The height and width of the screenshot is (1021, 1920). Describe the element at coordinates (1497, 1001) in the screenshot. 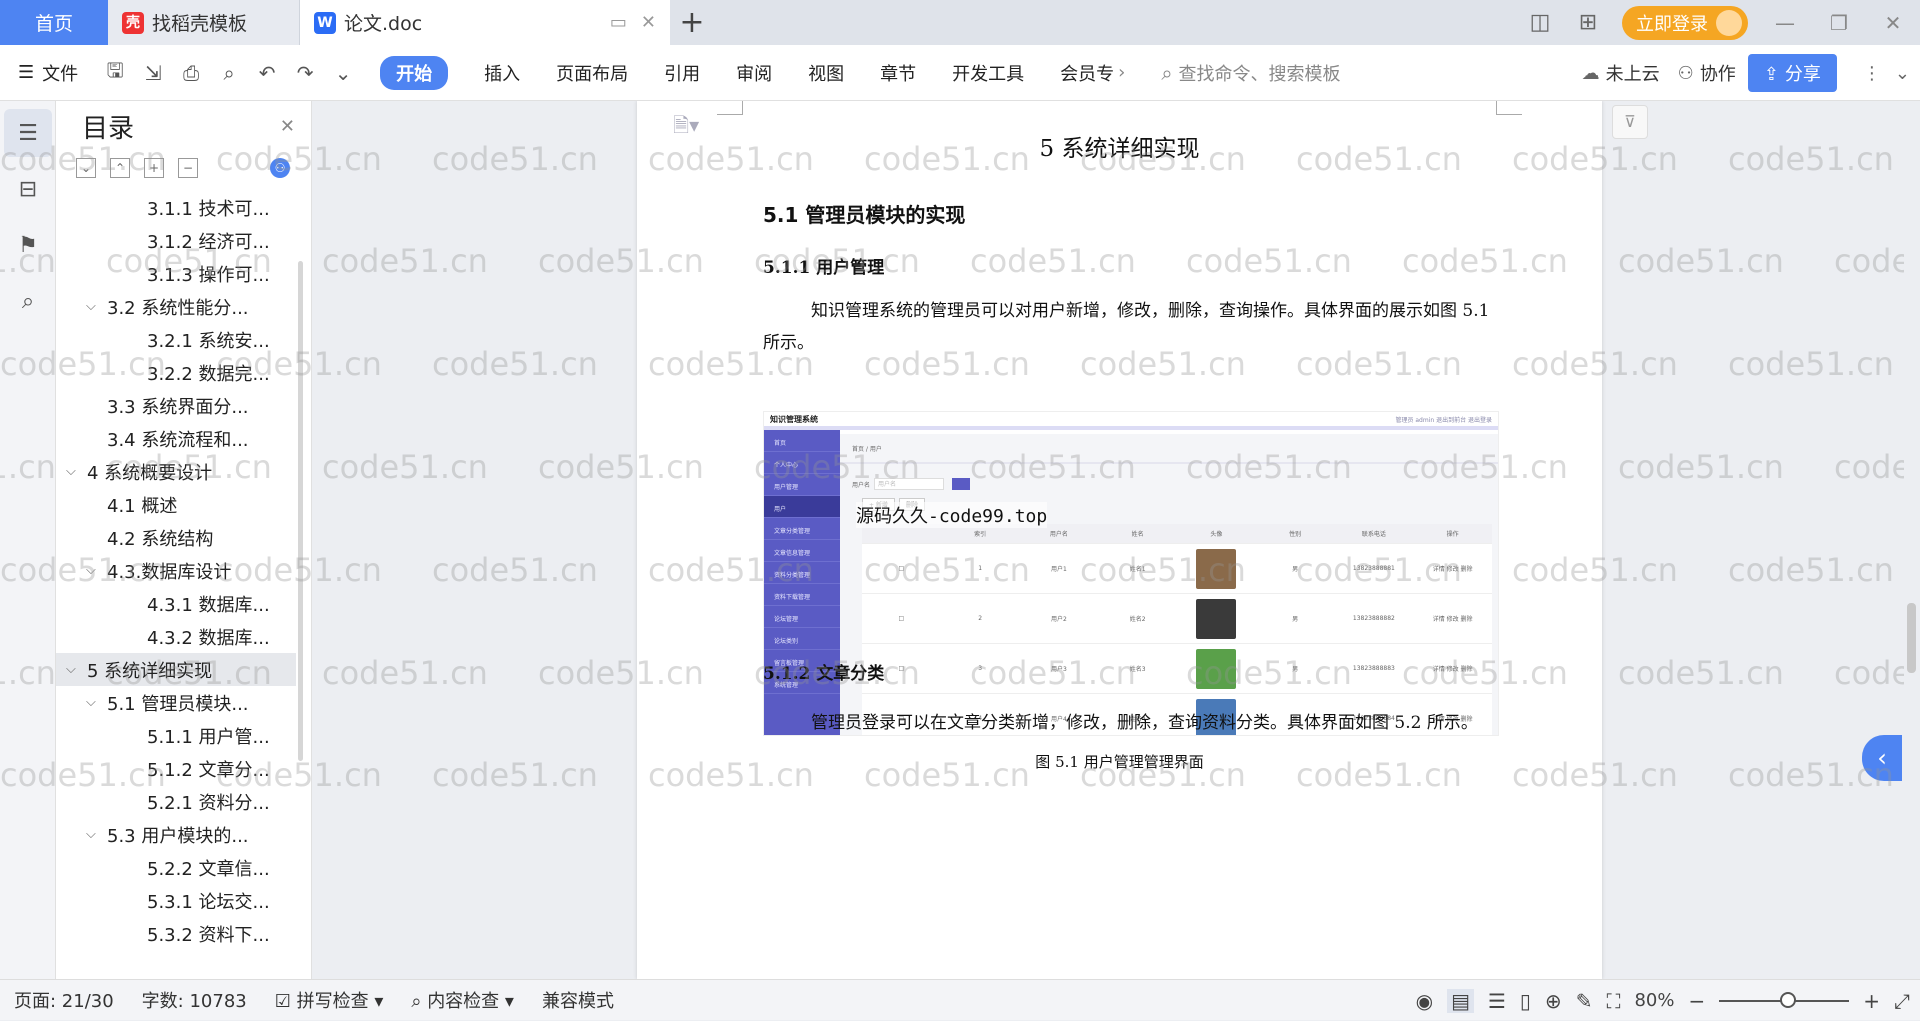

I see `outline-view-icon: ☰` at that location.